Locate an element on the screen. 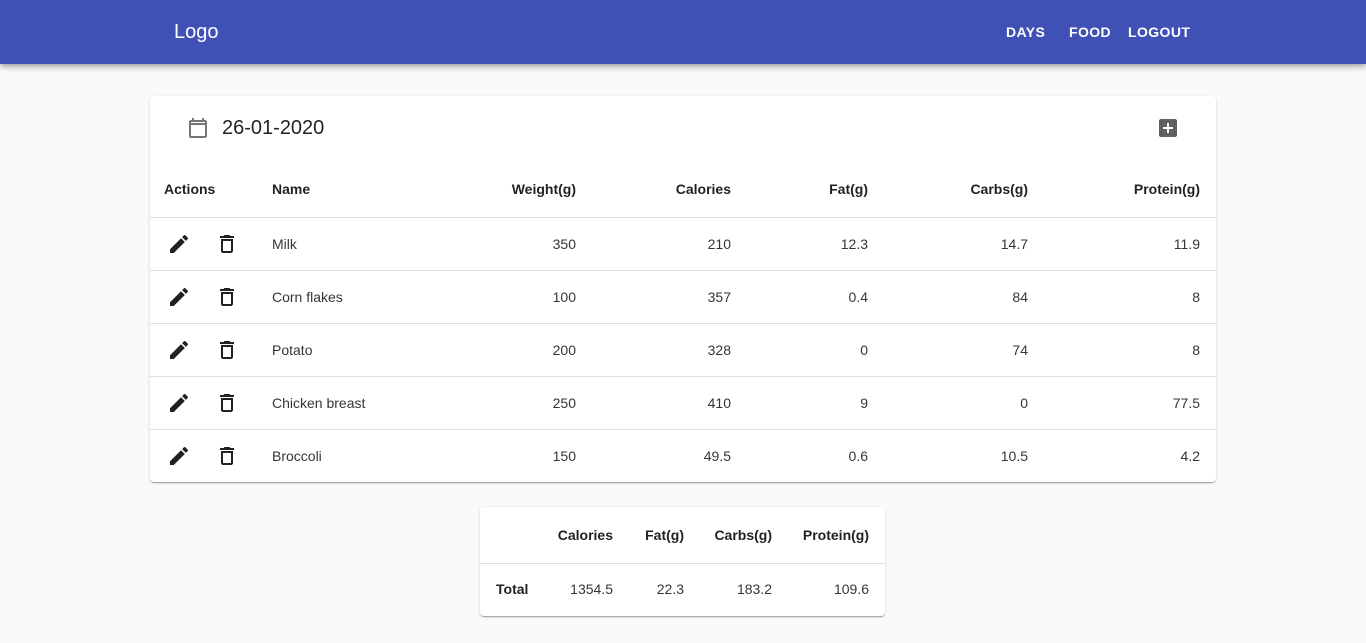 This screenshot has height=643, width=1366. table-row: Broccoli 150 49.5 0.6 10.5 4.2 is located at coordinates (683, 456).